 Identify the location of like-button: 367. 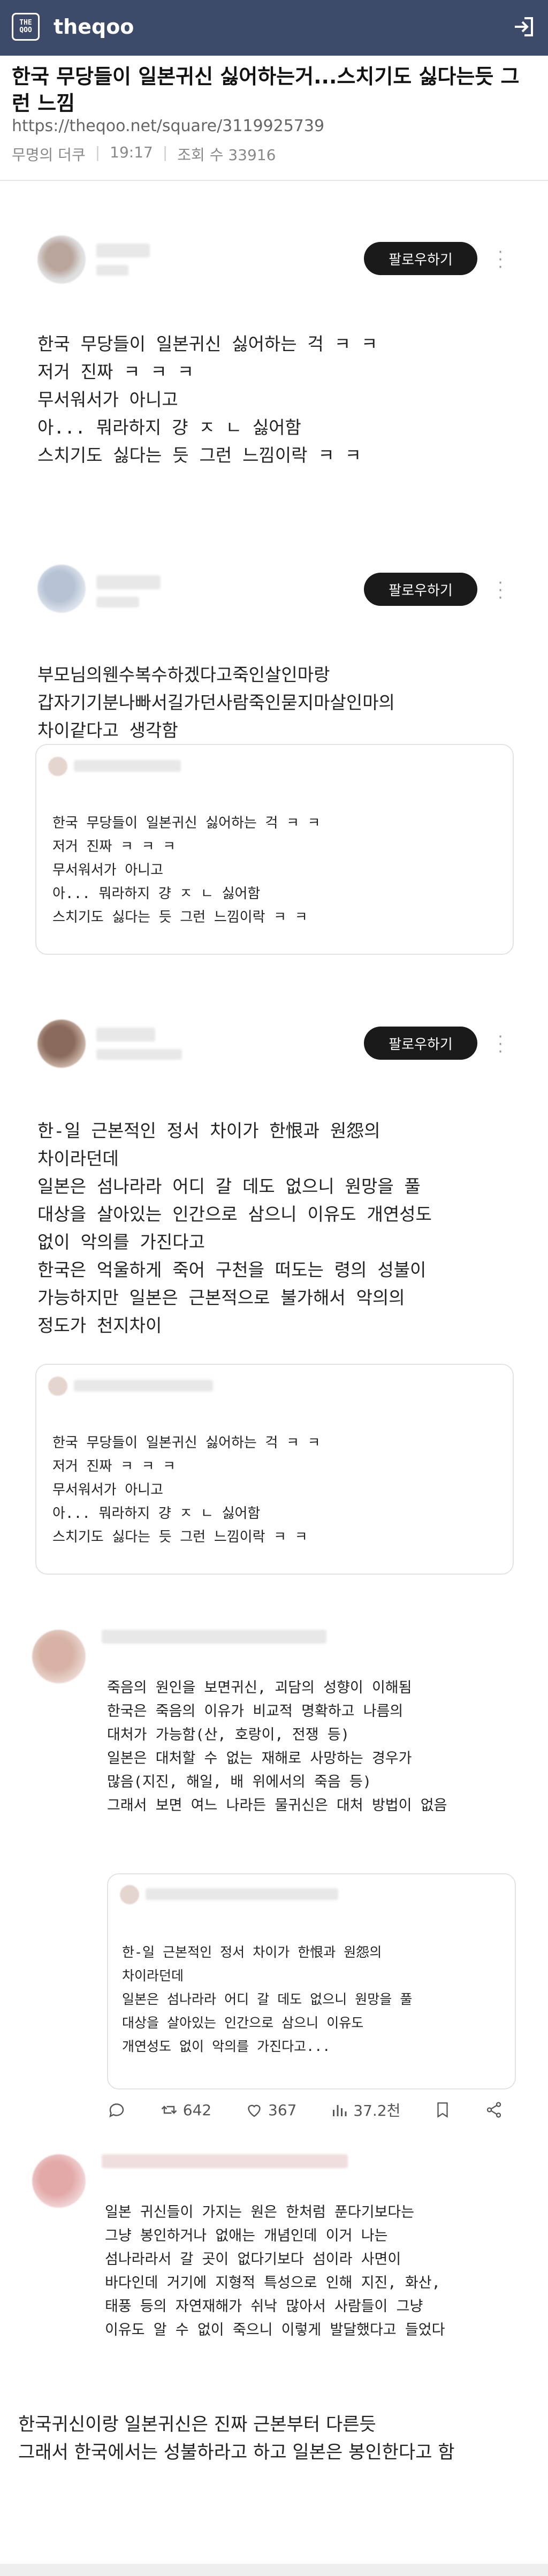
(271, 2109).